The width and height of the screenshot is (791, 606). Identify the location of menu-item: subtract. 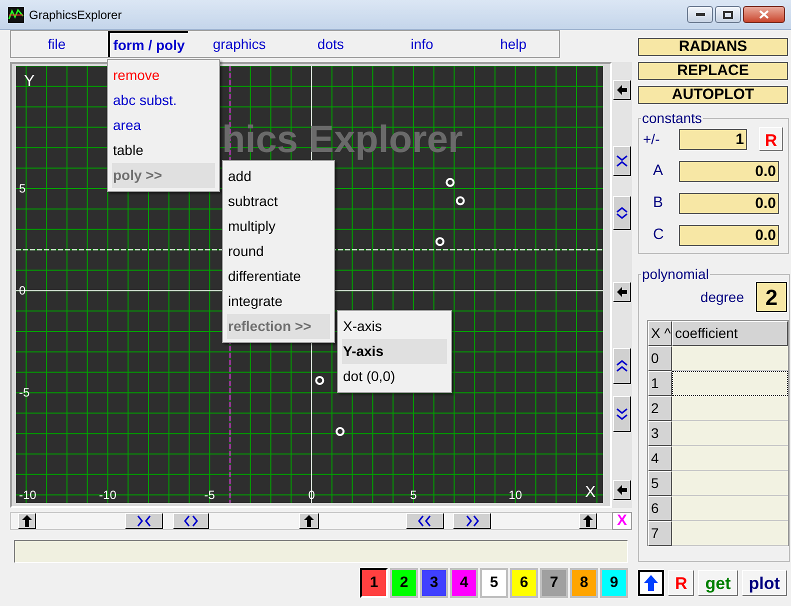
(278, 201).